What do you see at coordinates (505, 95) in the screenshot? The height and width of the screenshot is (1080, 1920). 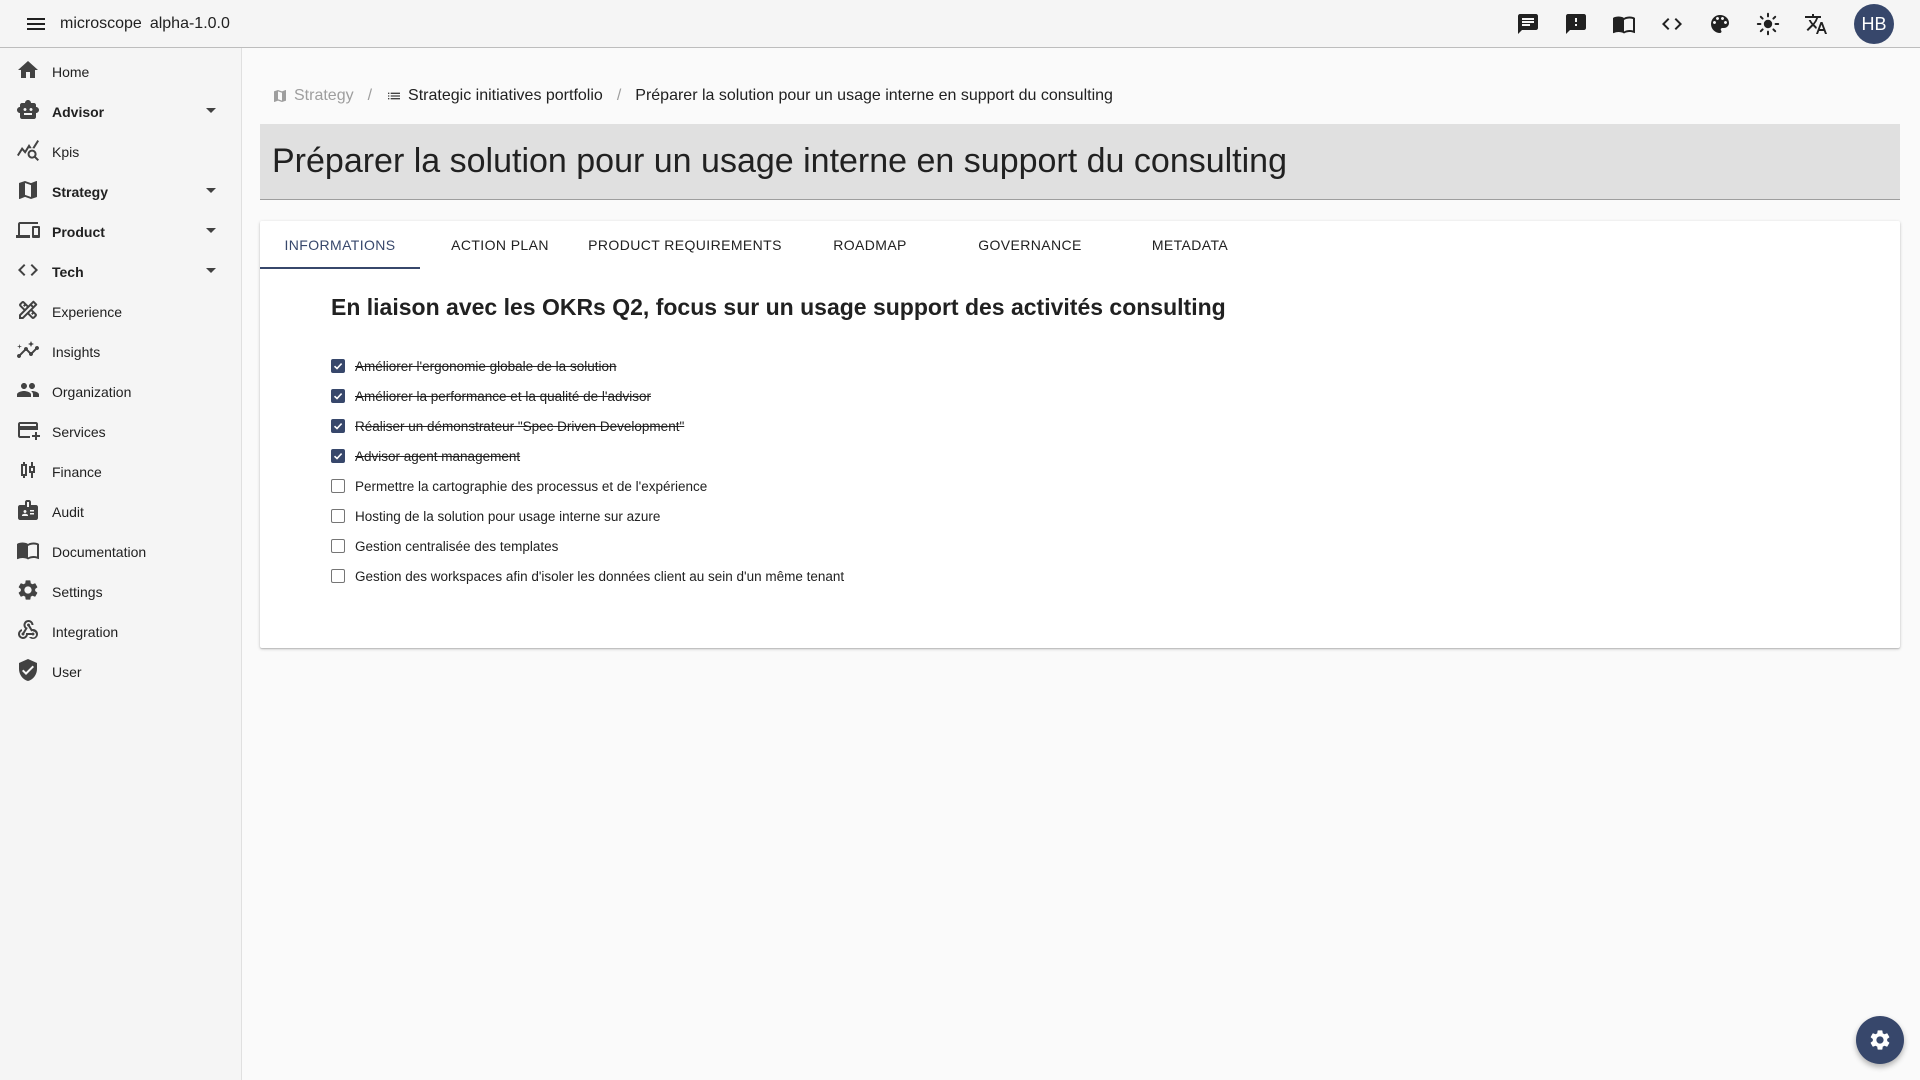 I see `breadcrumb-label: Strategic initiatives portfolio` at bounding box center [505, 95].